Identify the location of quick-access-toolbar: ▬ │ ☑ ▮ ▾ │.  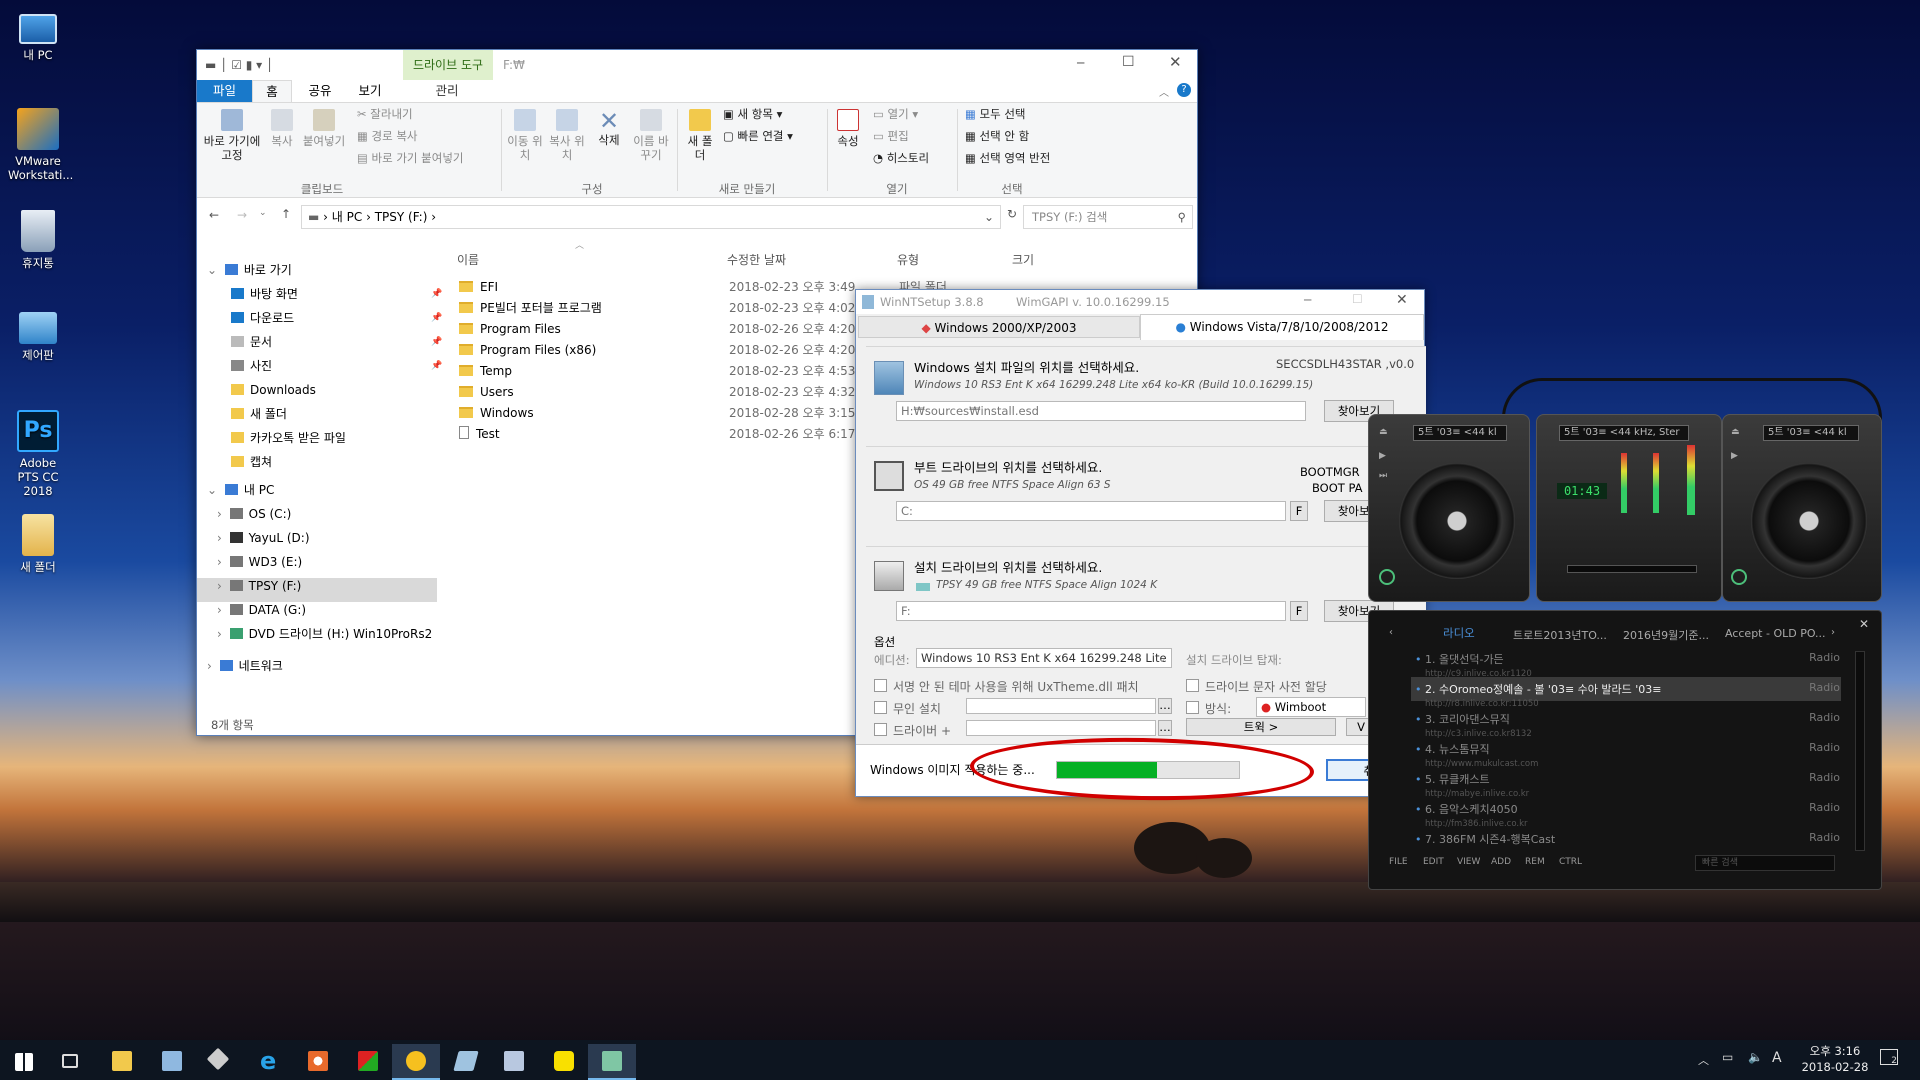
(239, 65).